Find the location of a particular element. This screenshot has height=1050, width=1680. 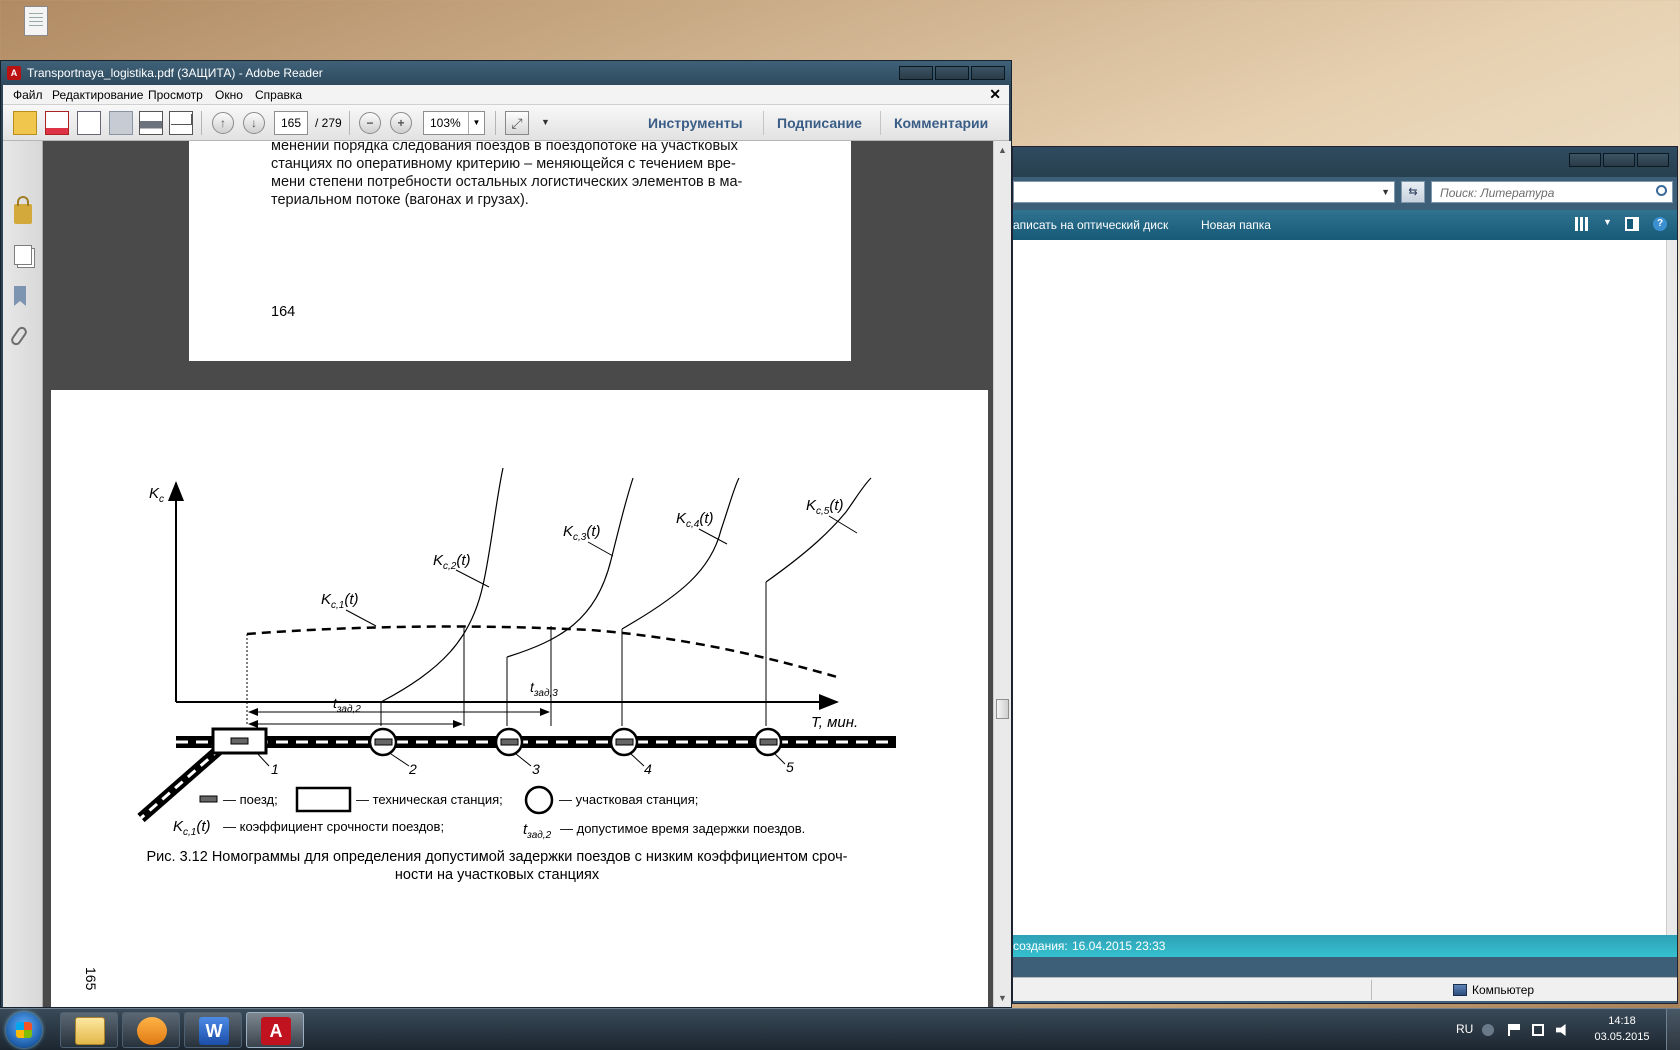

station-number-2: 2 is located at coordinates (412, 769).